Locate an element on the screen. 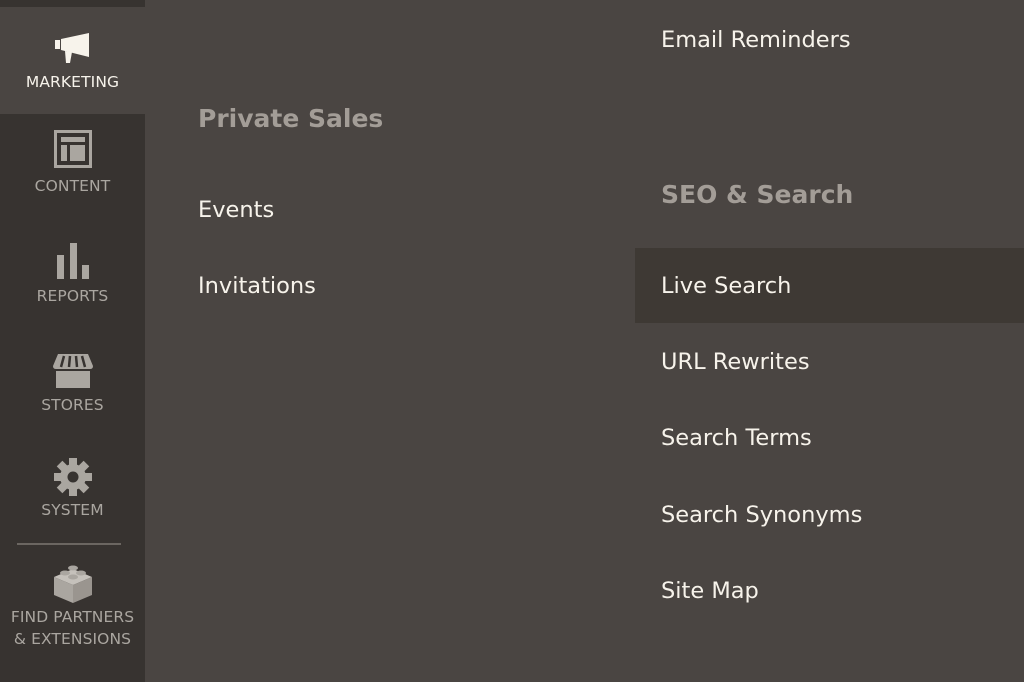 The width and height of the screenshot is (1024, 682). lego-brick-icon is located at coordinates (73, 583).